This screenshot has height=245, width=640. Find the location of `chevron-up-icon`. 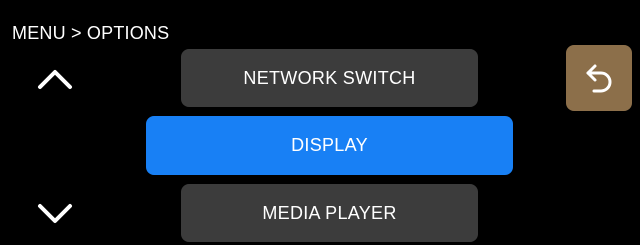

chevron-up-icon is located at coordinates (55, 79).